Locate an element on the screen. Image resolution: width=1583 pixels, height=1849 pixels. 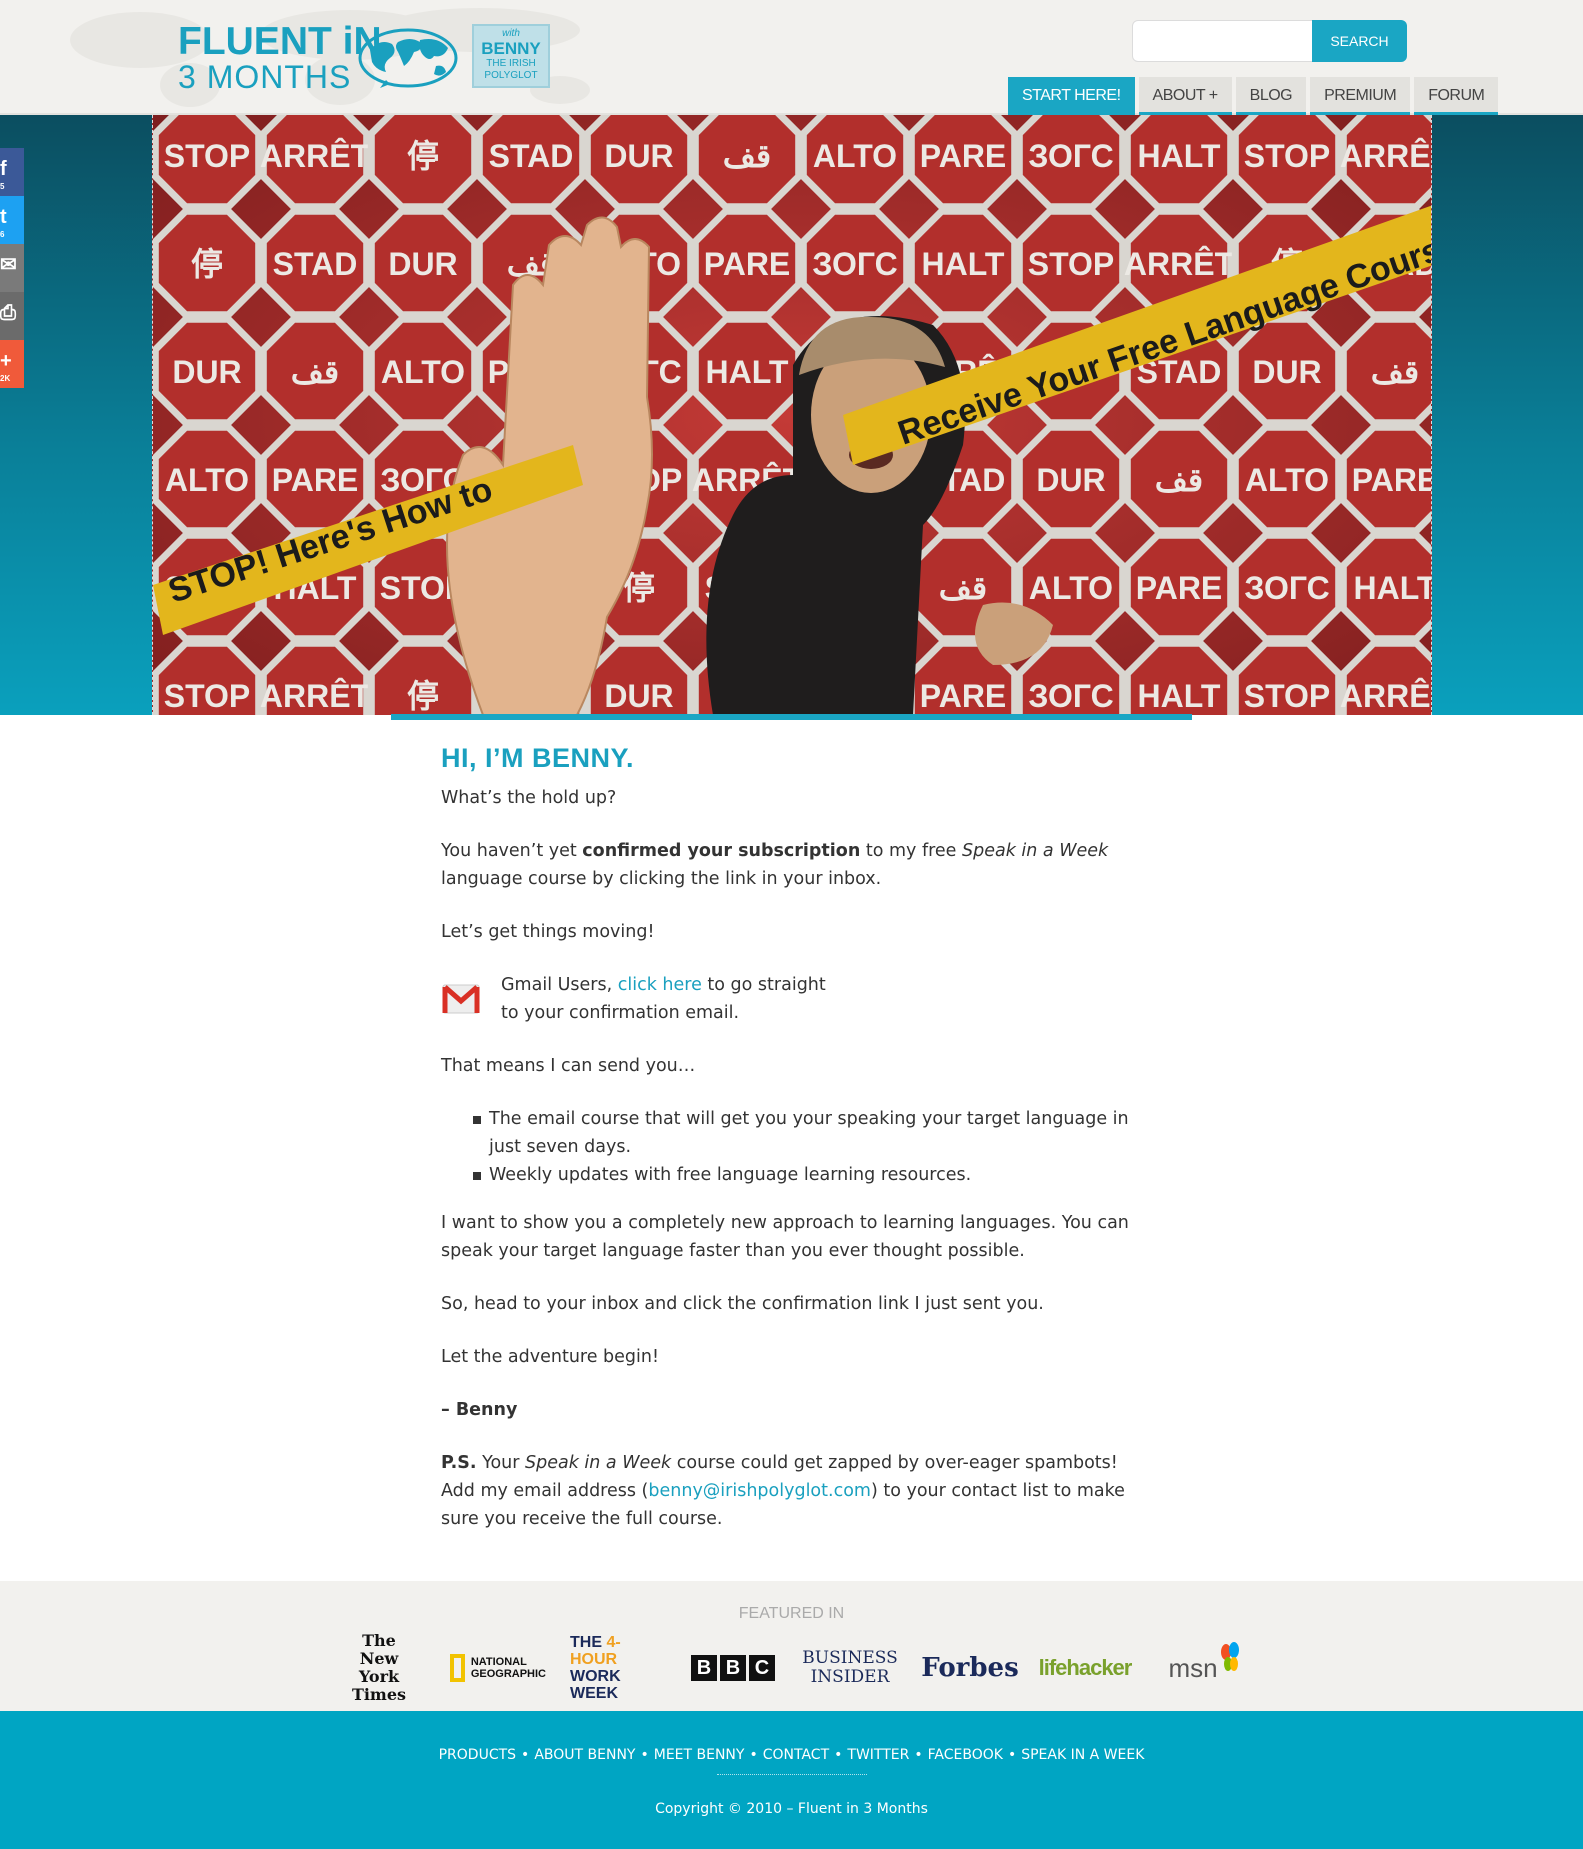
gmail-click-here-link: click here is located at coordinates (660, 985).